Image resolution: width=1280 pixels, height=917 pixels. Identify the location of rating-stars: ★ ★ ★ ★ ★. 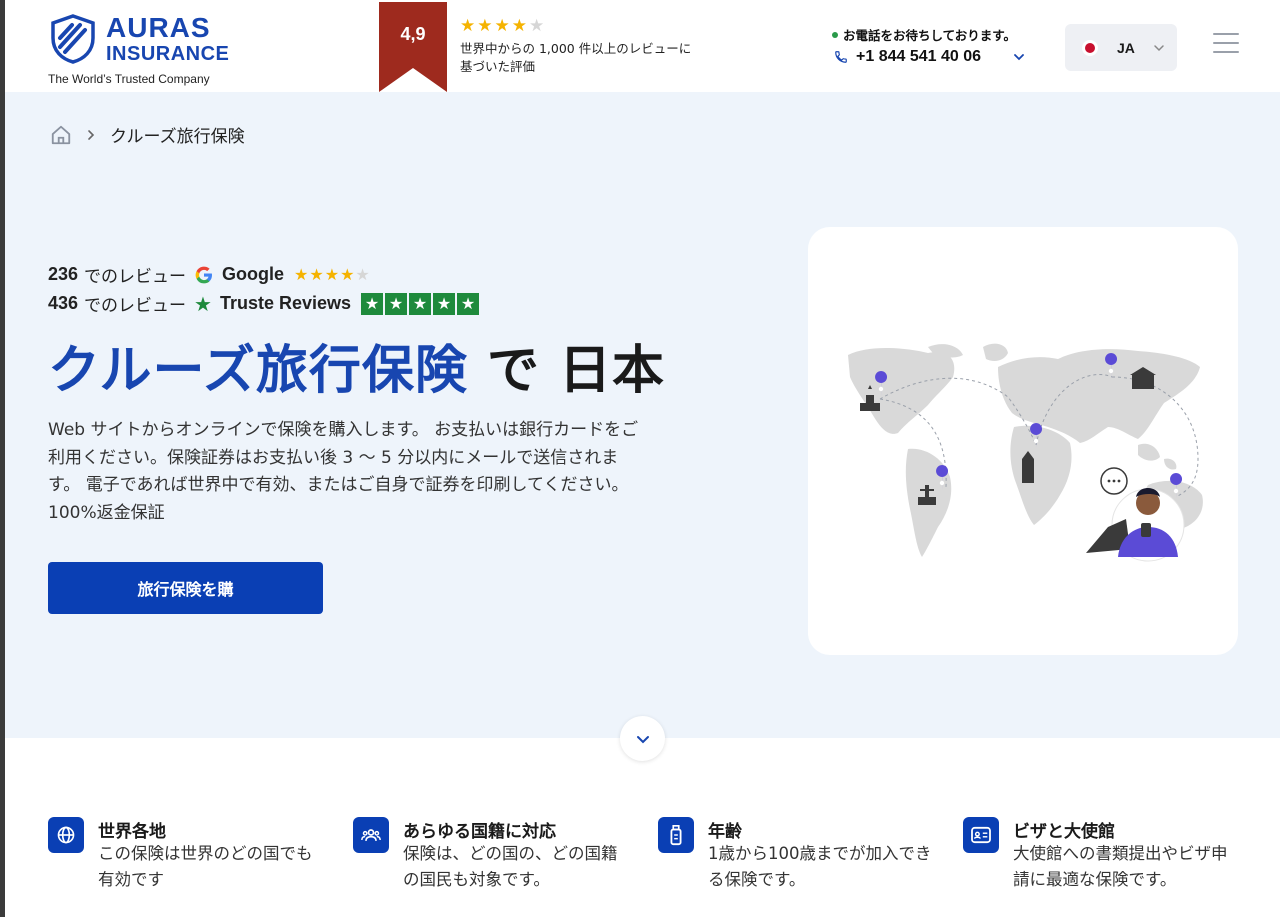
(502, 26).